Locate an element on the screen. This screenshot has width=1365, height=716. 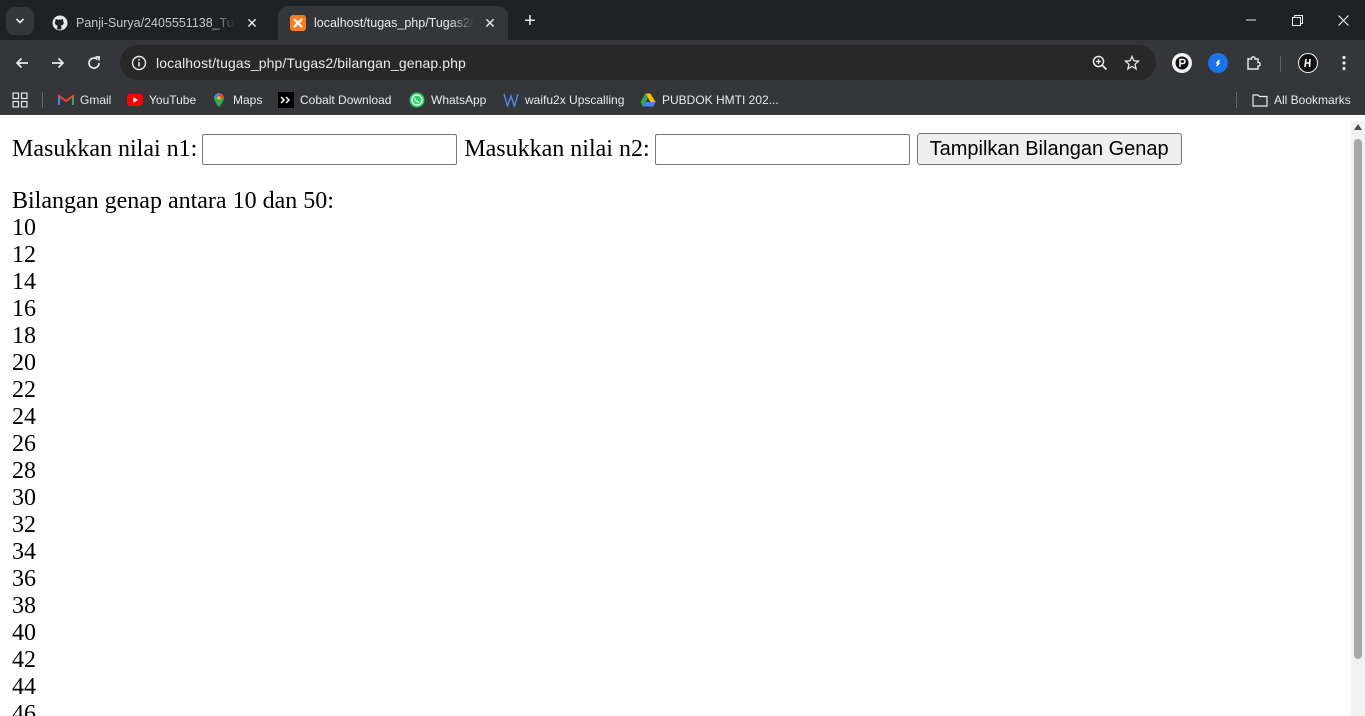
zoom-button is located at coordinates (1100, 63).